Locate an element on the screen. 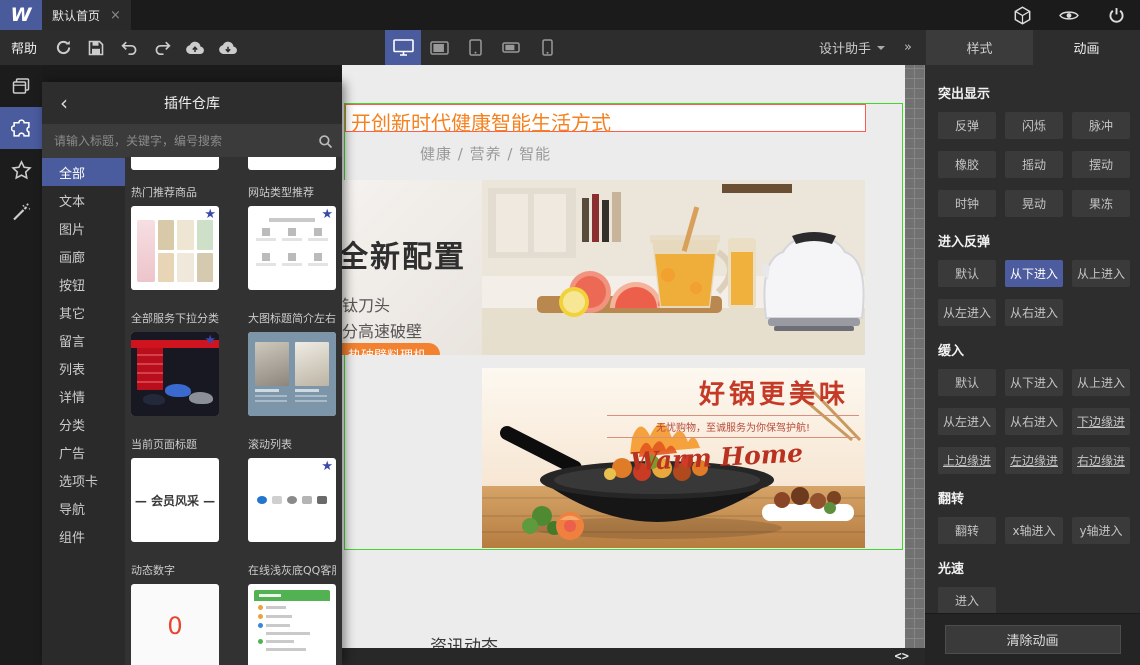  plugin-category-item: 组件 is located at coordinates (83, 536).